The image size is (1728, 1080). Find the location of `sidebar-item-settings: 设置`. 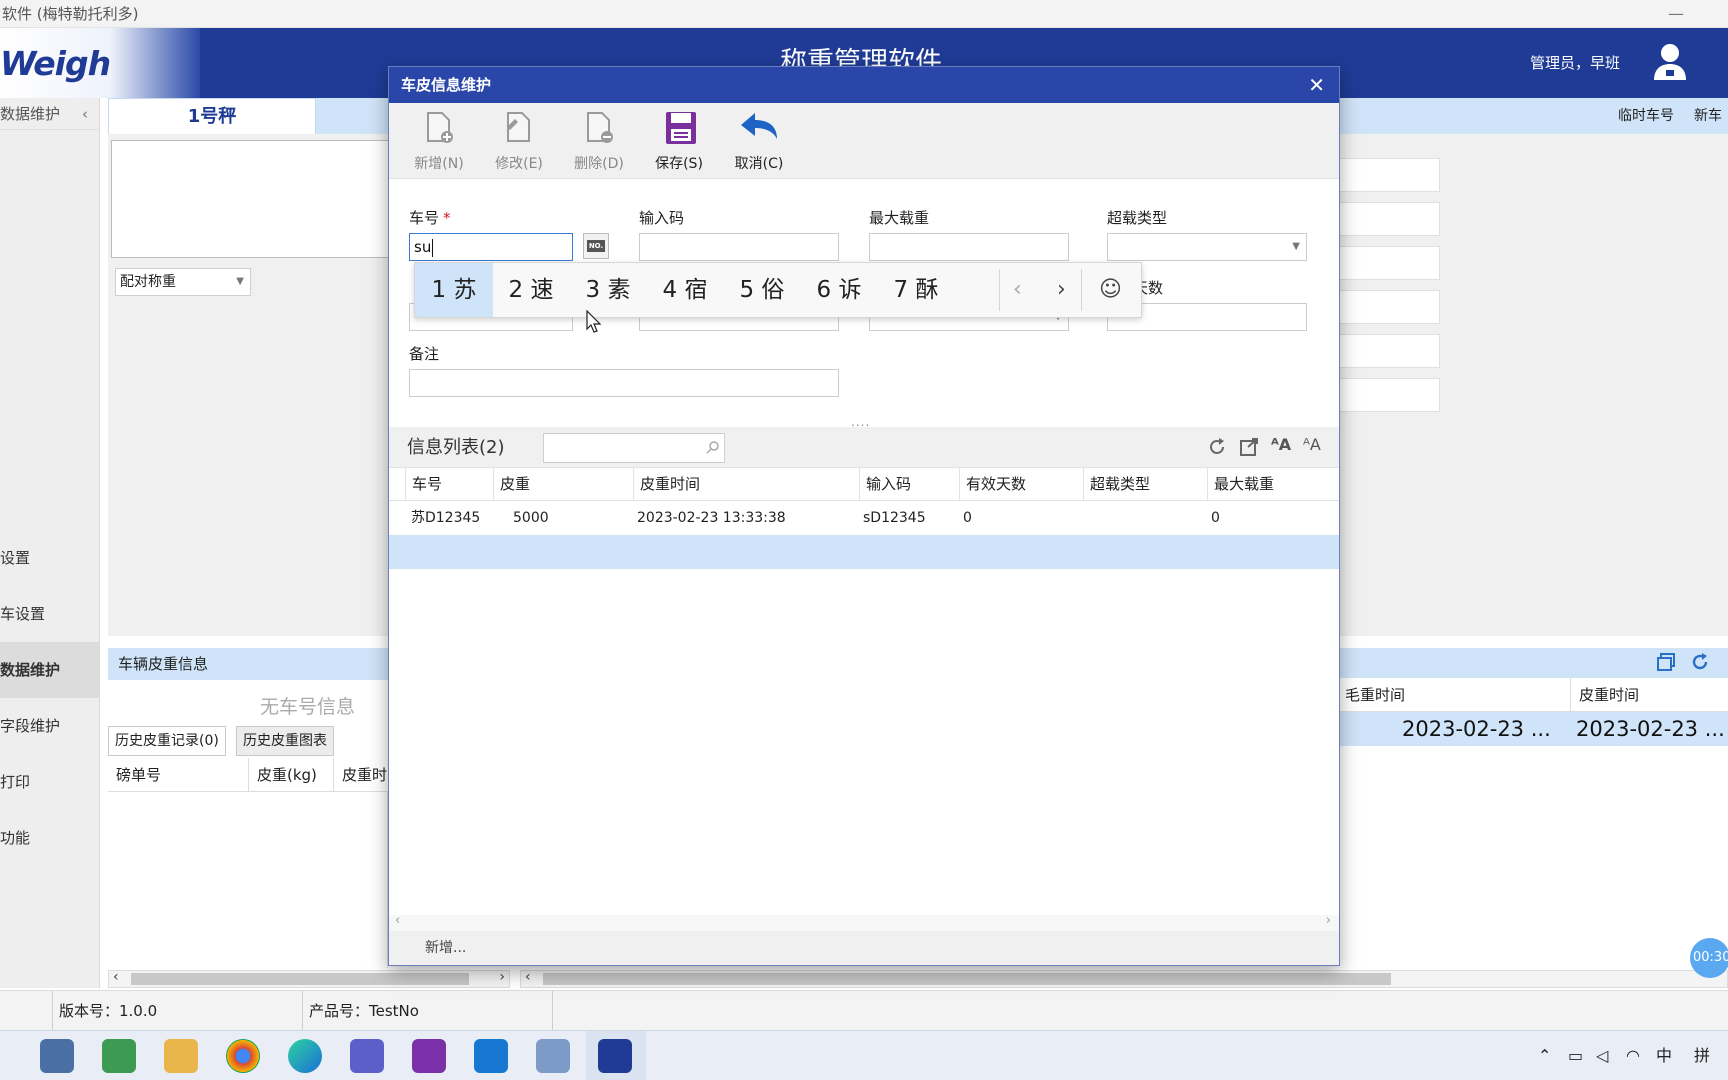

sidebar-item-settings: 设置 is located at coordinates (50, 558).